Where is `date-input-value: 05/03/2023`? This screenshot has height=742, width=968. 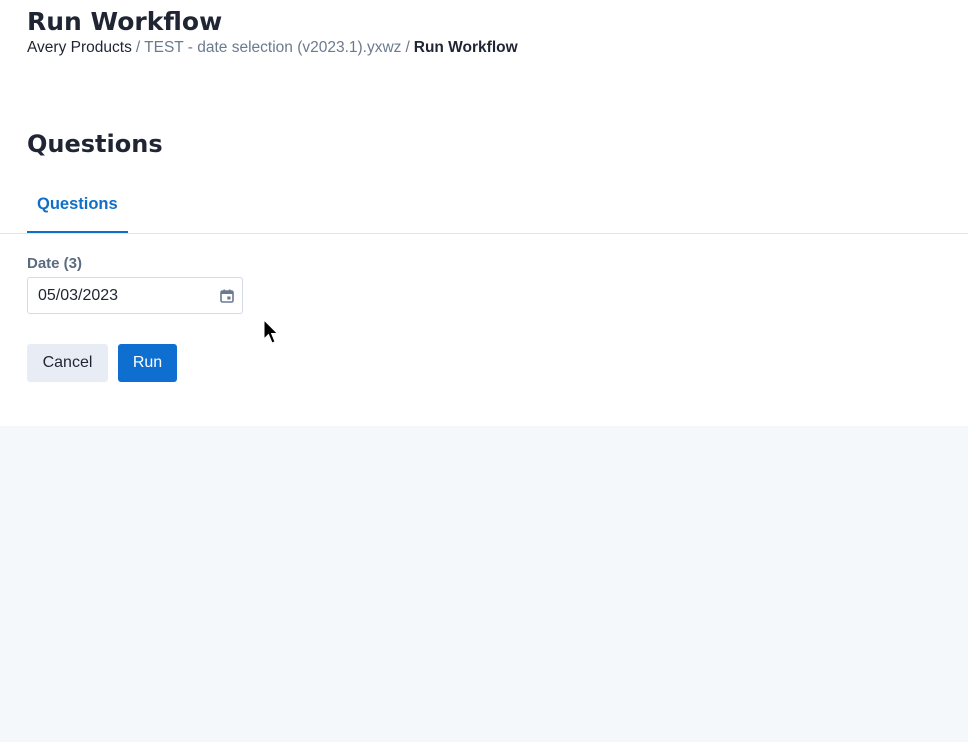 date-input-value: 05/03/2023 is located at coordinates (78, 295).